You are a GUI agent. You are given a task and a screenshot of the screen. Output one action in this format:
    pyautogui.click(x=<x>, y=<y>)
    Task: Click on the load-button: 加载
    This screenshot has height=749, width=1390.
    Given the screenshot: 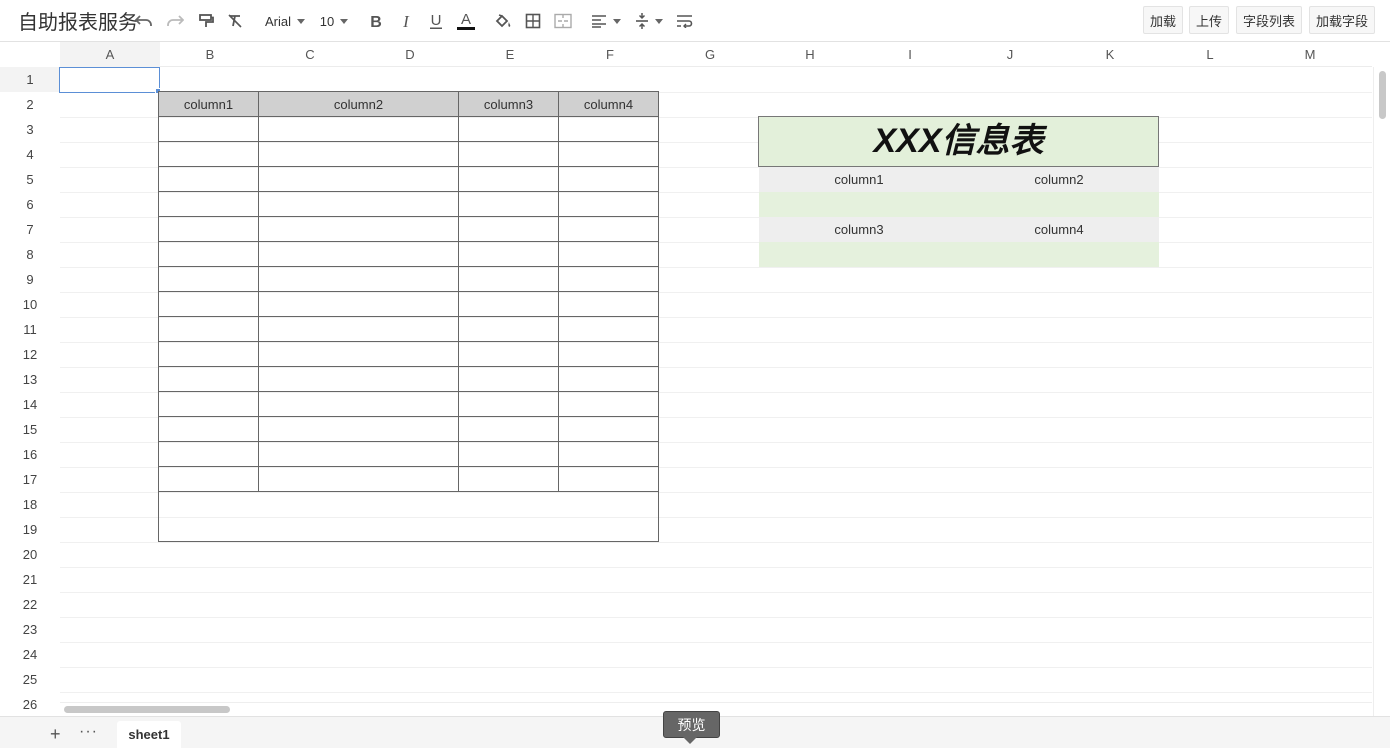 What is the action you would take?
    pyautogui.click(x=1163, y=20)
    